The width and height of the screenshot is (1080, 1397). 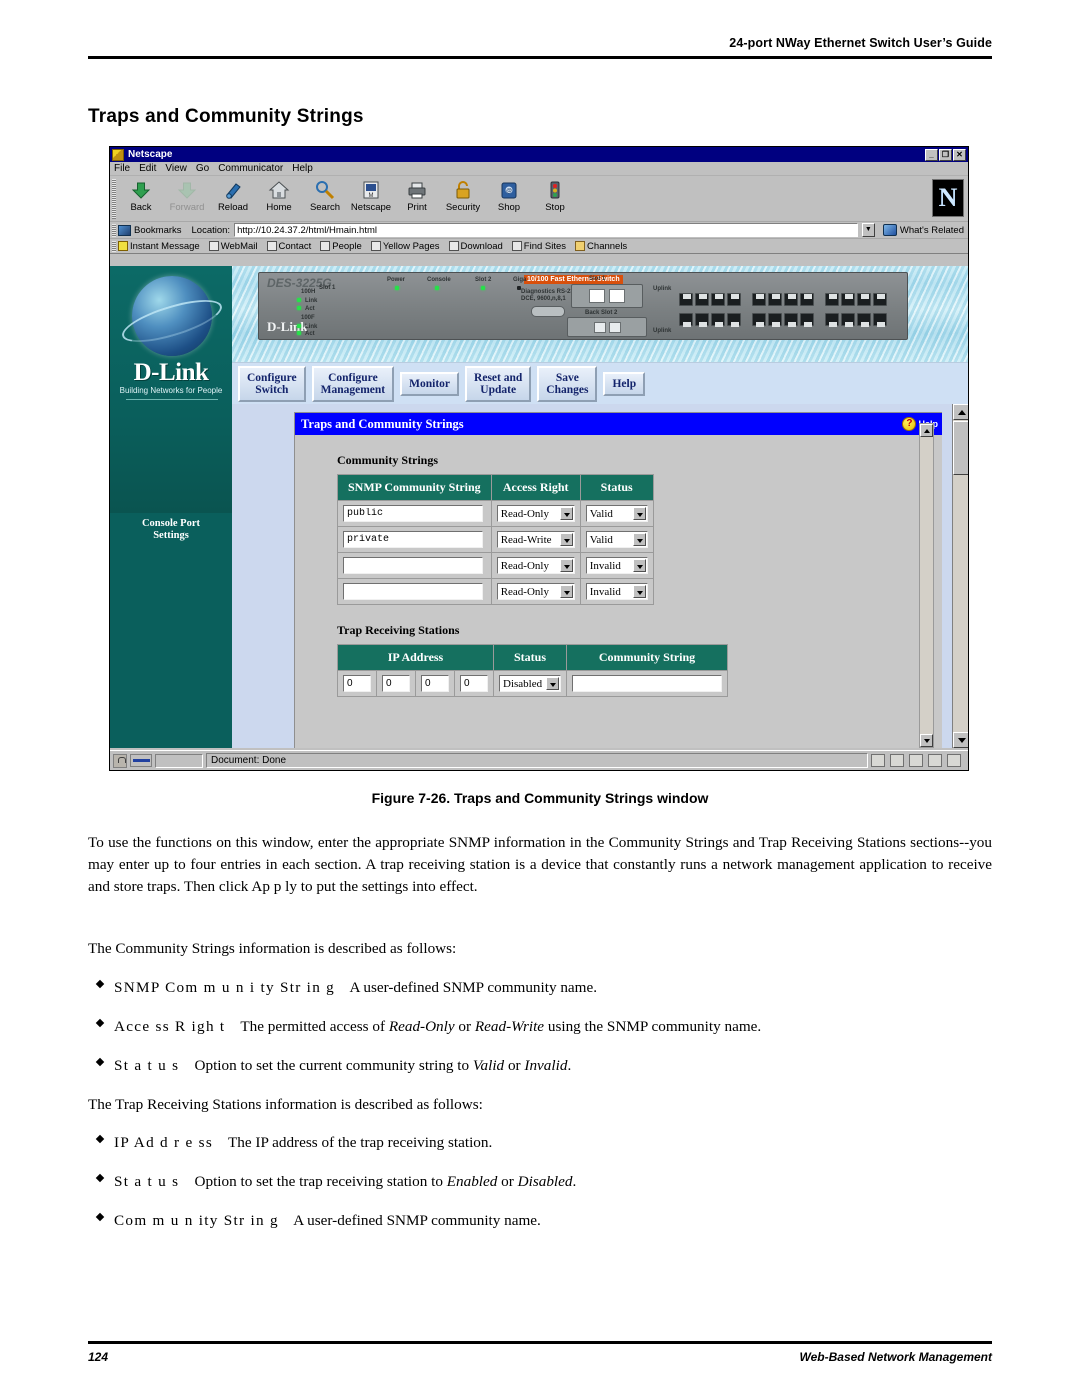 I want to click on toolbar-stop-button: Stop, so click(x=555, y=196).